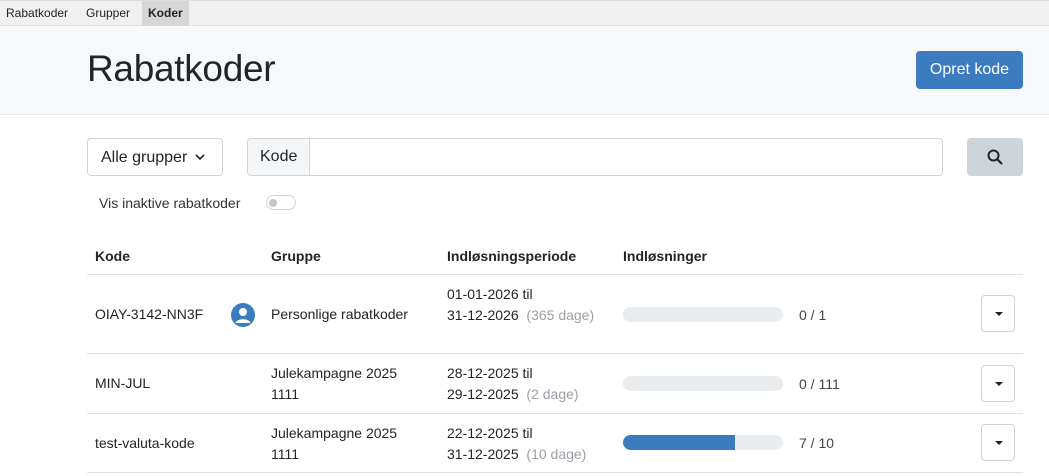 The width and height of the screenshot is (1049, 476). What do you see at coordinates (339, 314) in the screenshot?
I see `row-group: Personlige rabatkoder` at bounding box center [339, 314].